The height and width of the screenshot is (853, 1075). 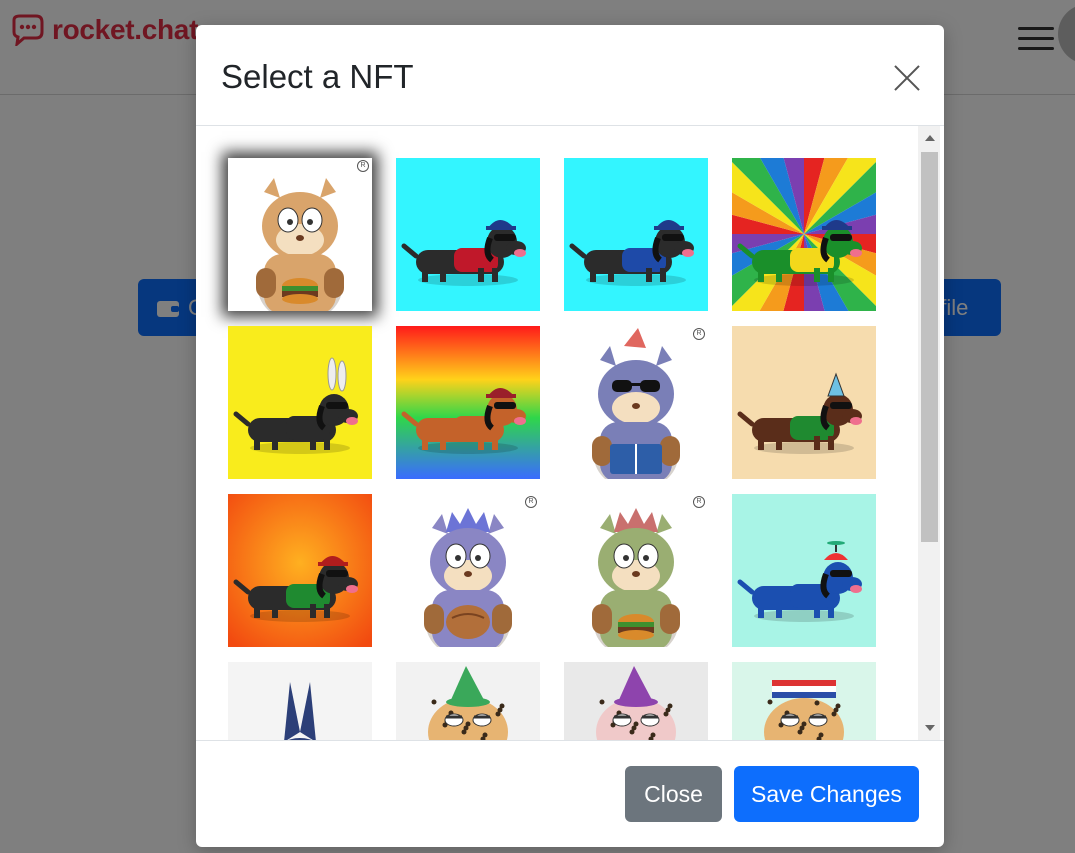 What do you see at coordinates (317, 76) in the screenshot?
I see `modal-title: Select a NFT` at bounding box center [317, 76].